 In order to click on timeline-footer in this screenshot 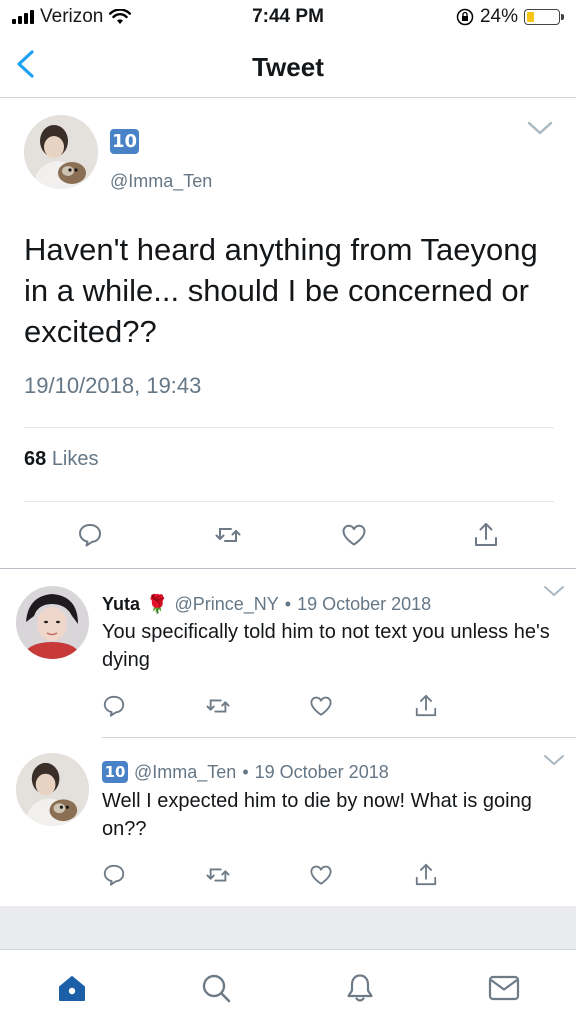, I will do `click(288, 927)`.